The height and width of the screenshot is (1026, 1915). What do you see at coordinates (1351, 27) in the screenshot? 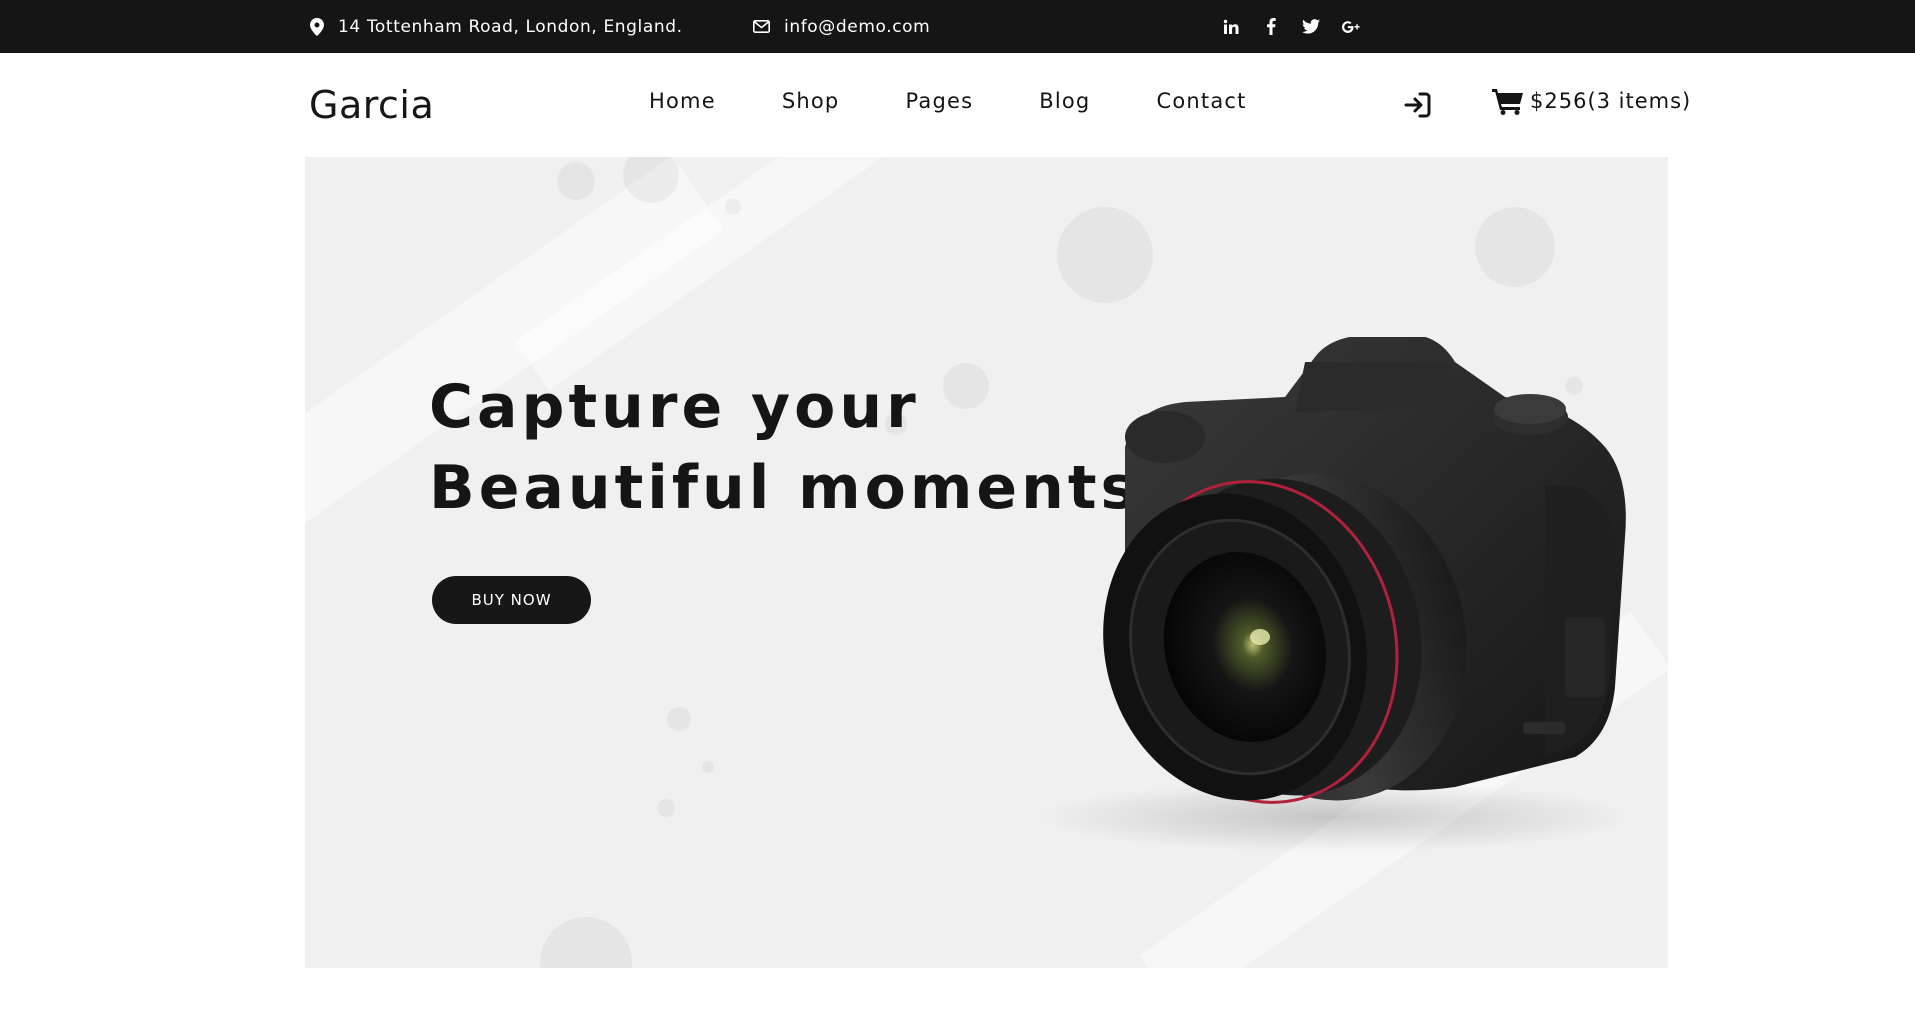
I see `google-plus-icon` at bounding box center [1351, 27].